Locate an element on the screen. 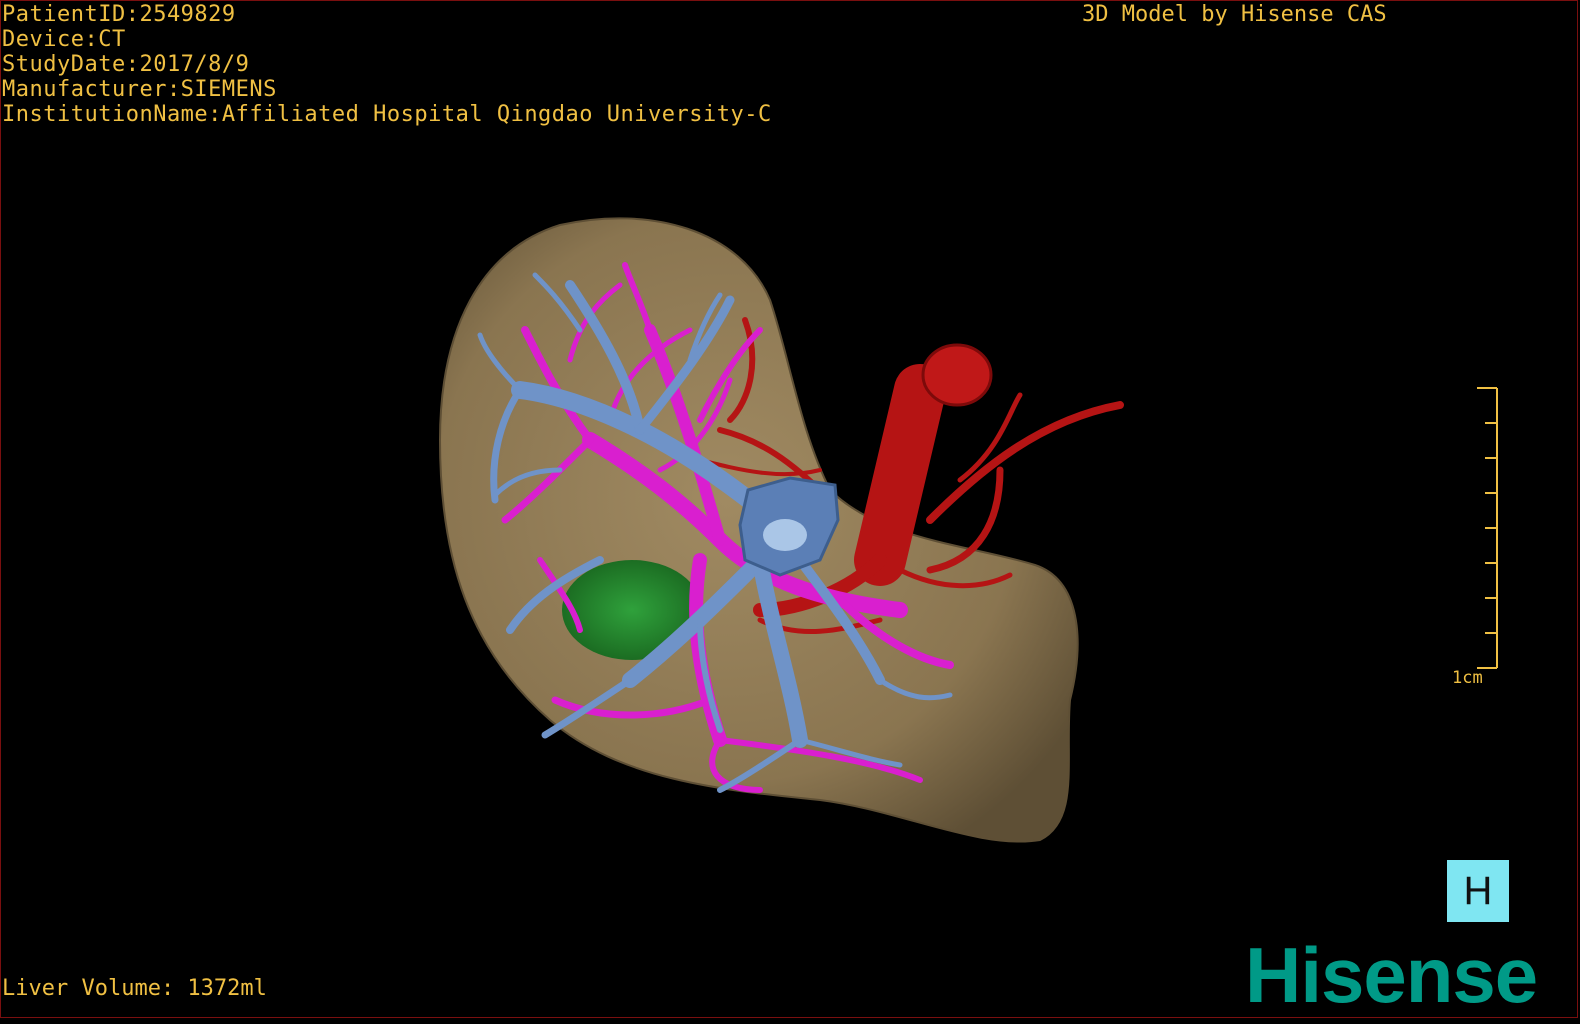 Image resolution: width=1580 pixels, height=1024 pixels. scale-bar-label: 1cm is located at coordinates (1467, 678).